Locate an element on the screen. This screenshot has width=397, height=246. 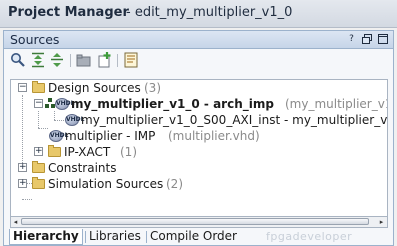
tree-row-design-sources: − Design Sources (3) is located at coordinates (199, 88).